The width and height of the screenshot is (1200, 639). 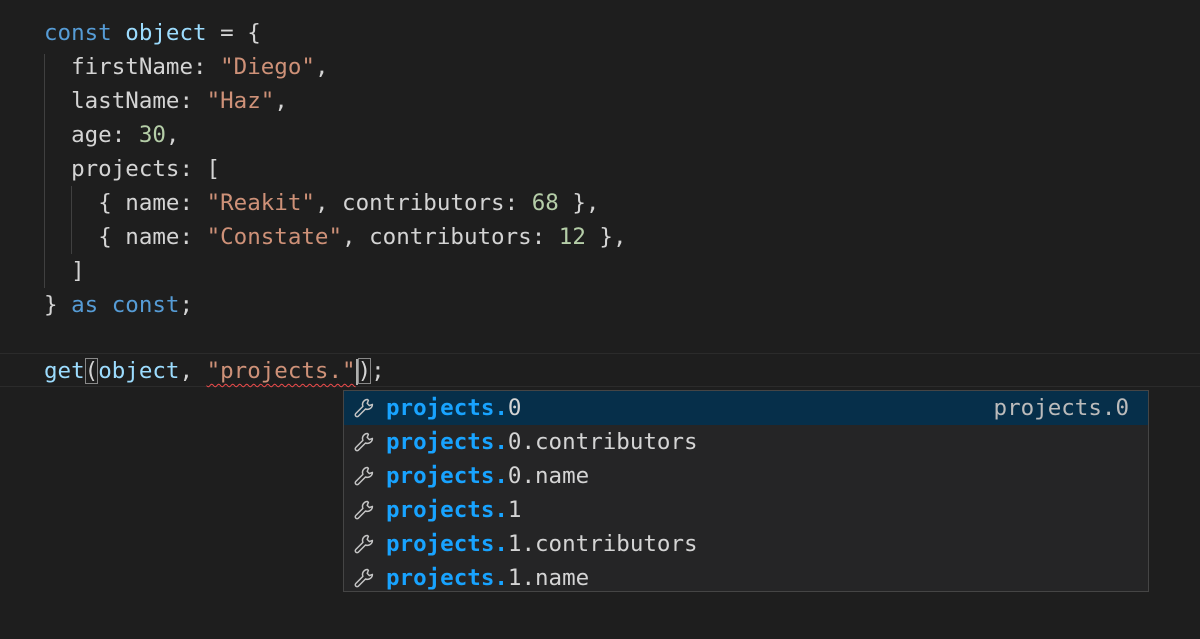 I want to click on number-literal: 12, so click(x=572, y=237).